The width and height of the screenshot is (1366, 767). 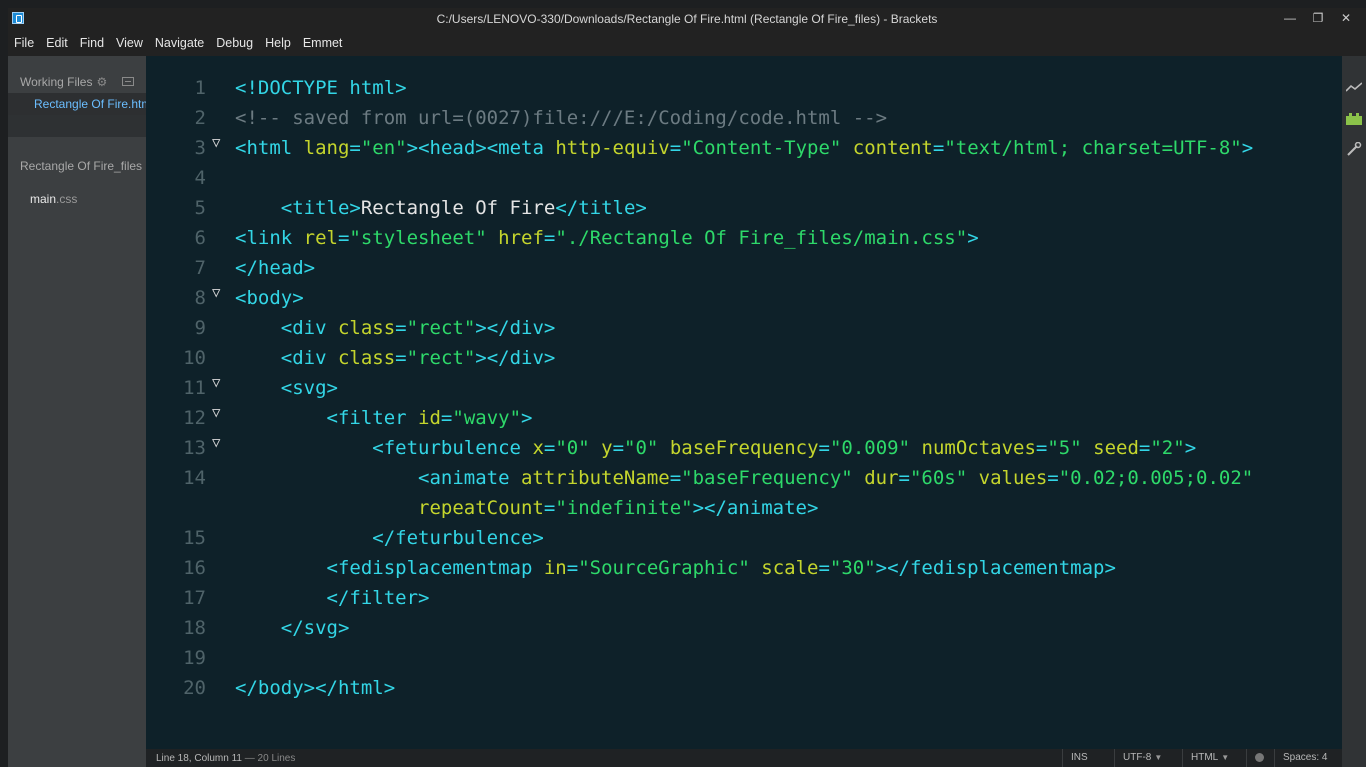 I want to click on close-button: ✕, so click(x=1346, y=18).